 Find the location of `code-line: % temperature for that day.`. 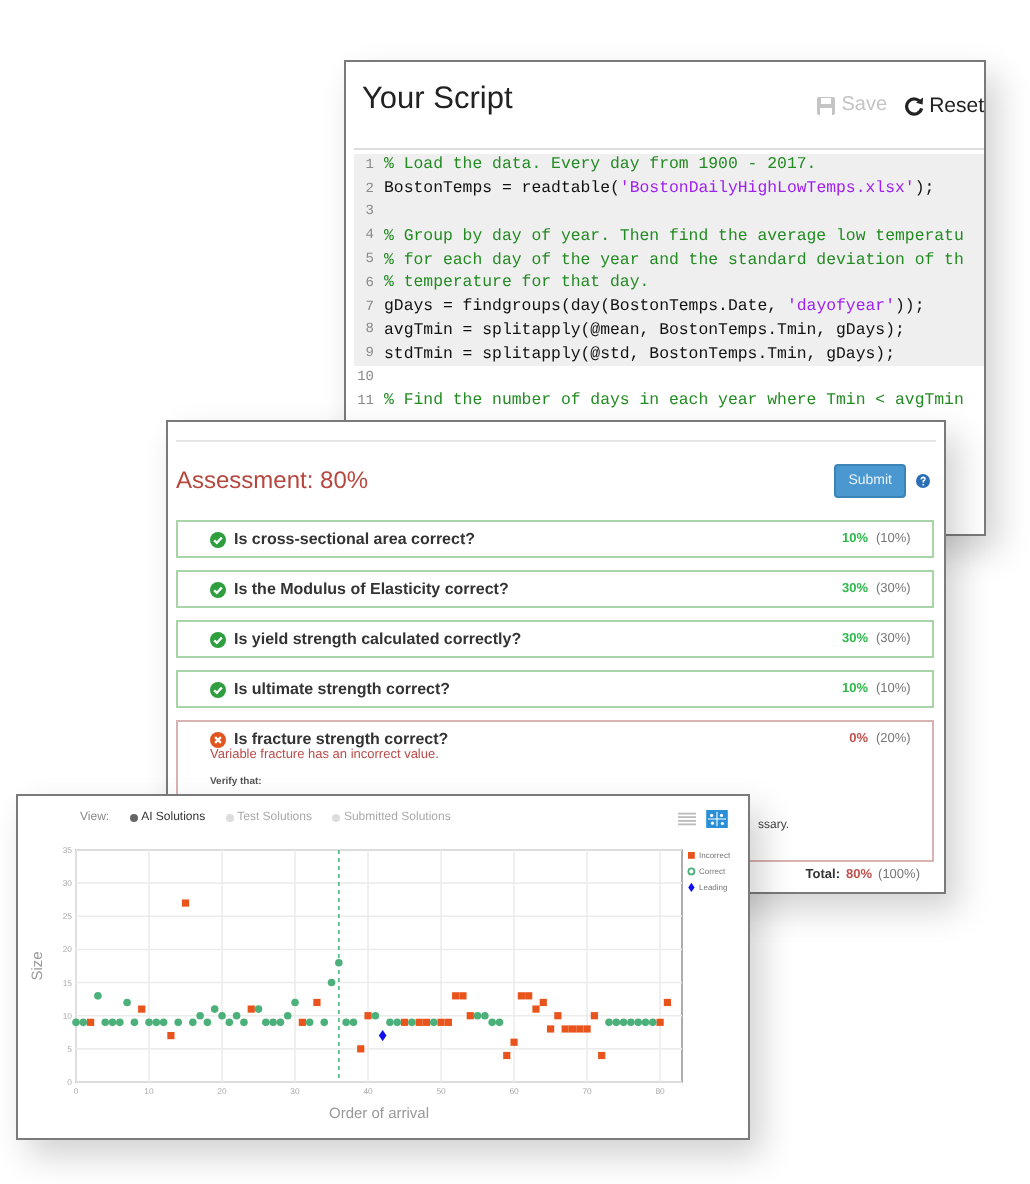

code-line: % temperature for that day. is located at coordinates (517, 283).